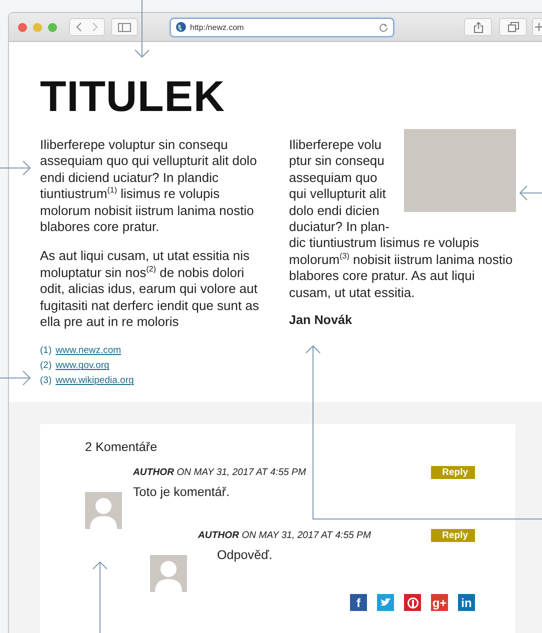 The image size is (542, 633). I want to click on tabs-icon, so click(513, 27).